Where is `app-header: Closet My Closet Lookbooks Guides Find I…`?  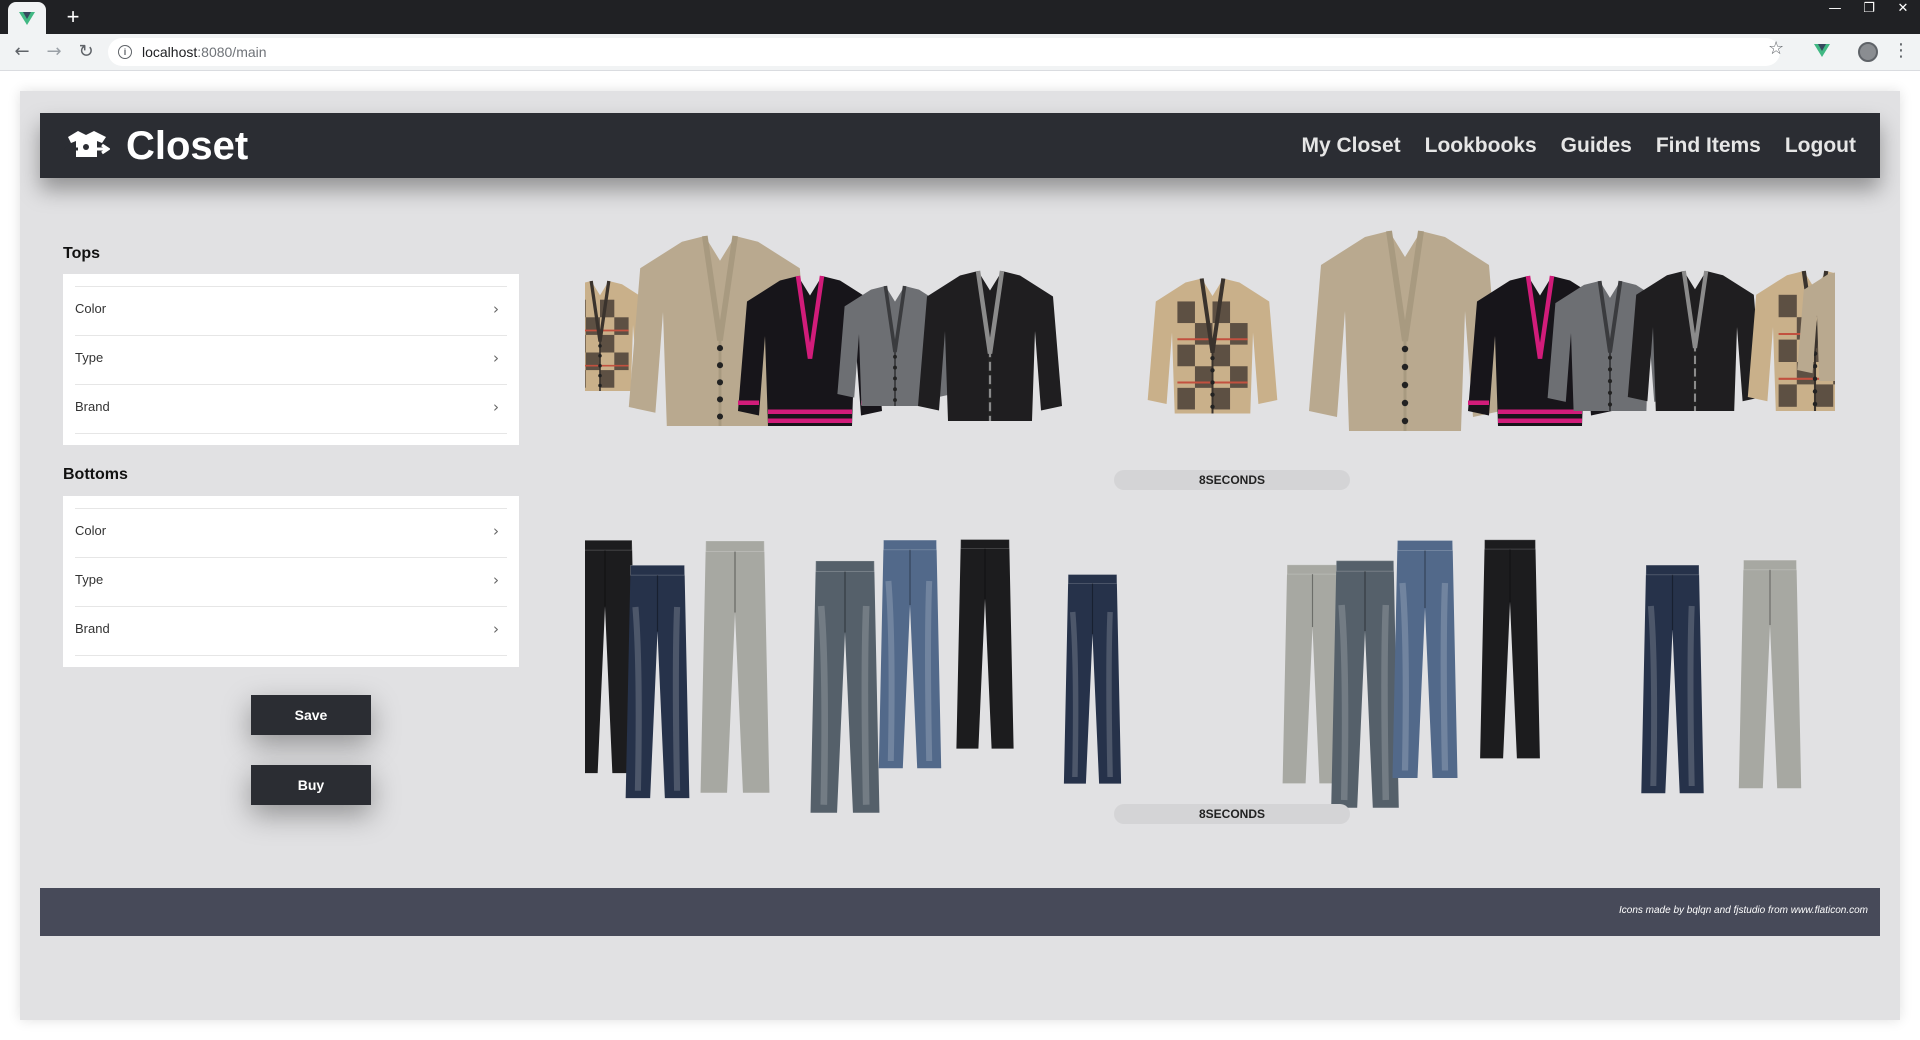 app-header: Closet My Closet Lookbooks Guides Find I… is located at coordinates (960, 145).